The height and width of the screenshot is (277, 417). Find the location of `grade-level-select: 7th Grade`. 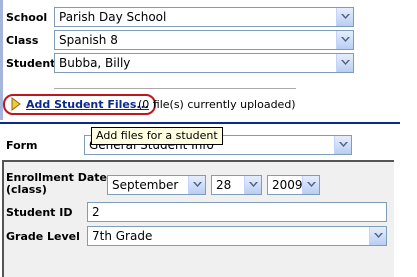

grade-level-select: 7th Grade is located at coordinates (237, 236).